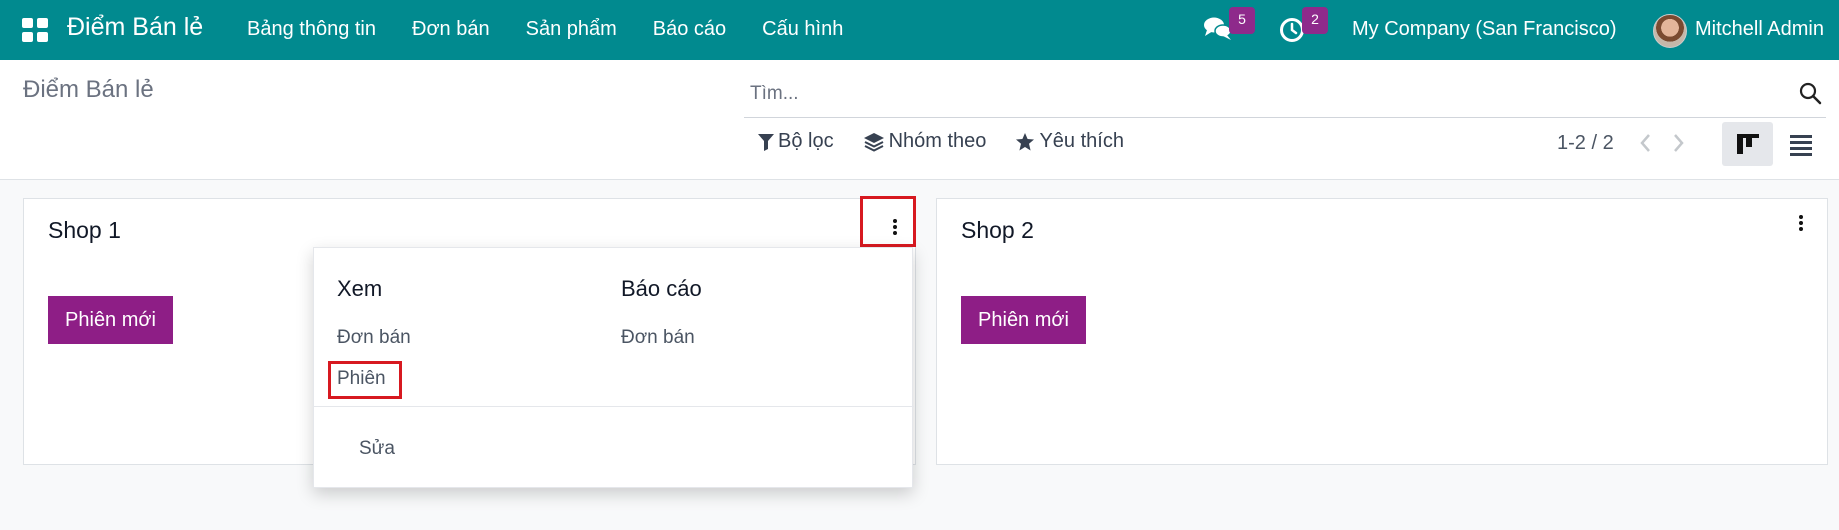 This screenshot has width=1839, height=530. Describe the element at coordinates (766, 142) in the screenshot. I see `filter-icon` at that location.